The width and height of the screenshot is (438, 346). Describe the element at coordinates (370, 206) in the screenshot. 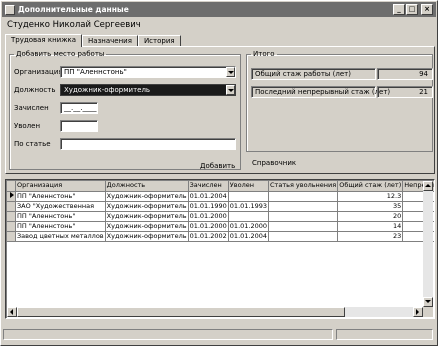

I see `cell-total: 35` at that location.